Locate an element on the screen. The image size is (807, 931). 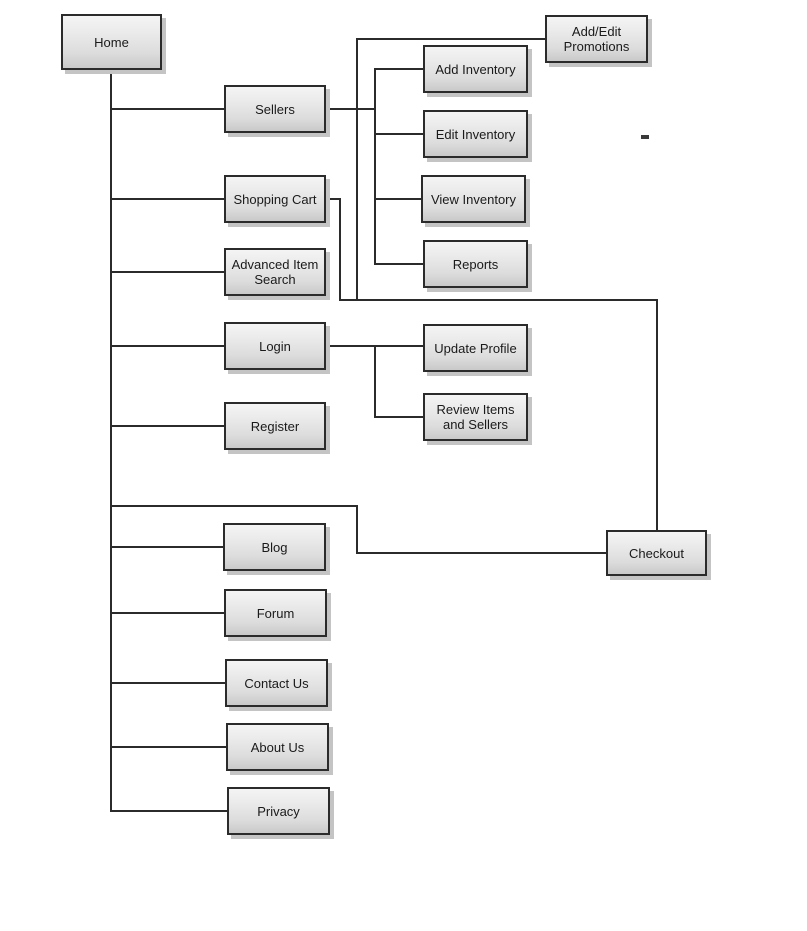
node-label-blog: Blog is located at coordinates (274, 547).